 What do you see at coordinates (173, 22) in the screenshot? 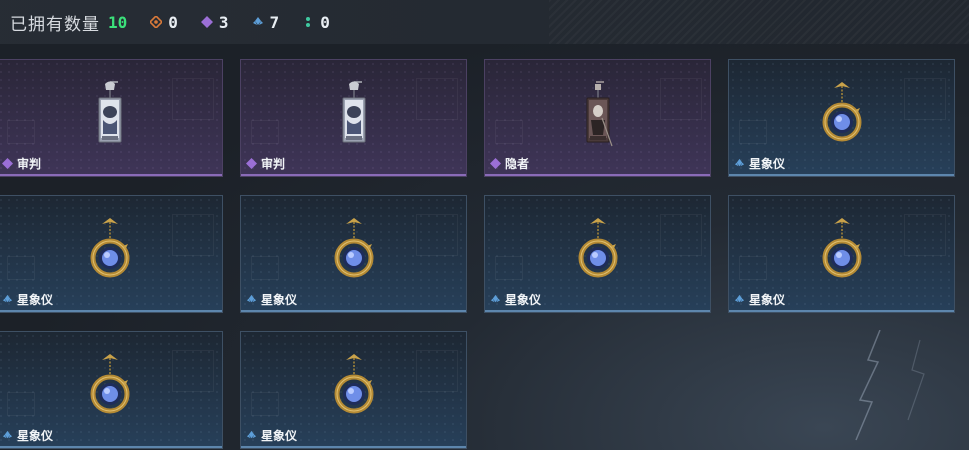
I see `stat-orange-value: 0` at bounding box center [173, 22].